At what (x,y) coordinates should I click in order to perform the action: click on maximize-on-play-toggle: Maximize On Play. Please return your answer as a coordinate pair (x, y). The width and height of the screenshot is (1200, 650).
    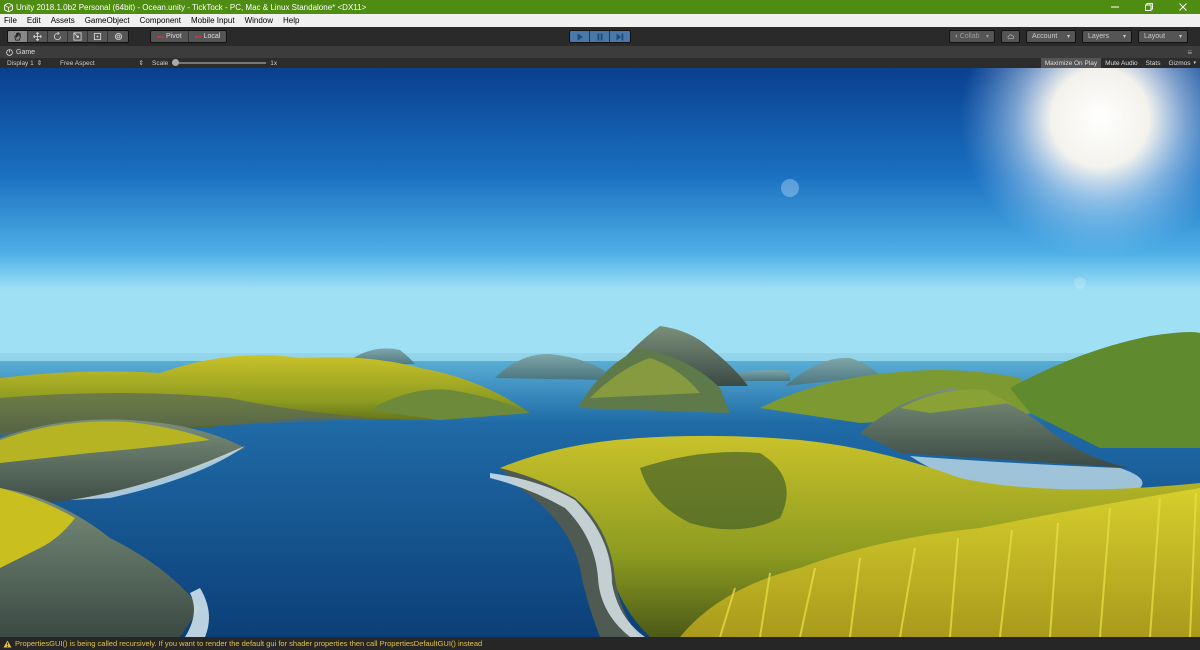
    Looking at the image, I should click on (1071, 63).